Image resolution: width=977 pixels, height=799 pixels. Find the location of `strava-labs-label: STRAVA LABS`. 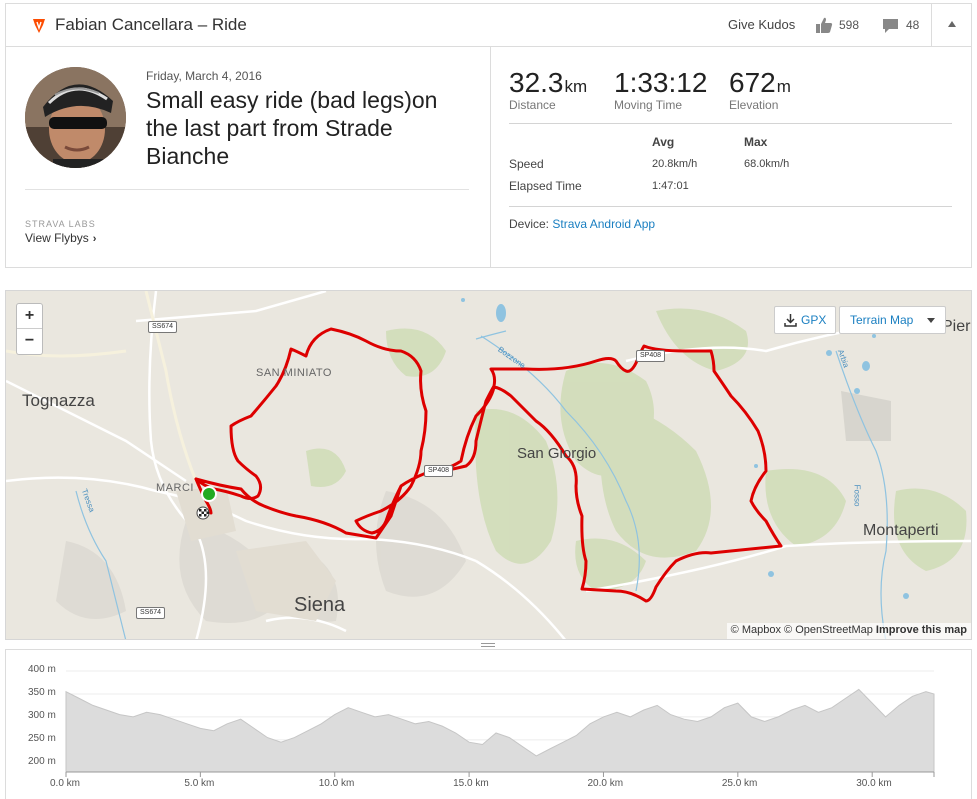

strava-labs-label: STRAVA LABS is located at coordinates (60, 224).